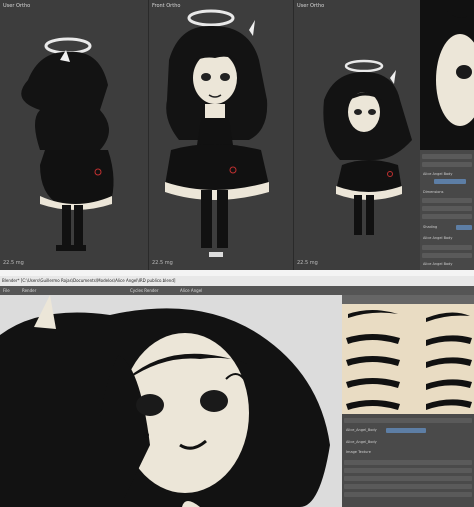 This screenshot has height=507, width=474. Describe the element at coordinates (464, 227) in the screenshot. I see `shading-toggle` at that location.